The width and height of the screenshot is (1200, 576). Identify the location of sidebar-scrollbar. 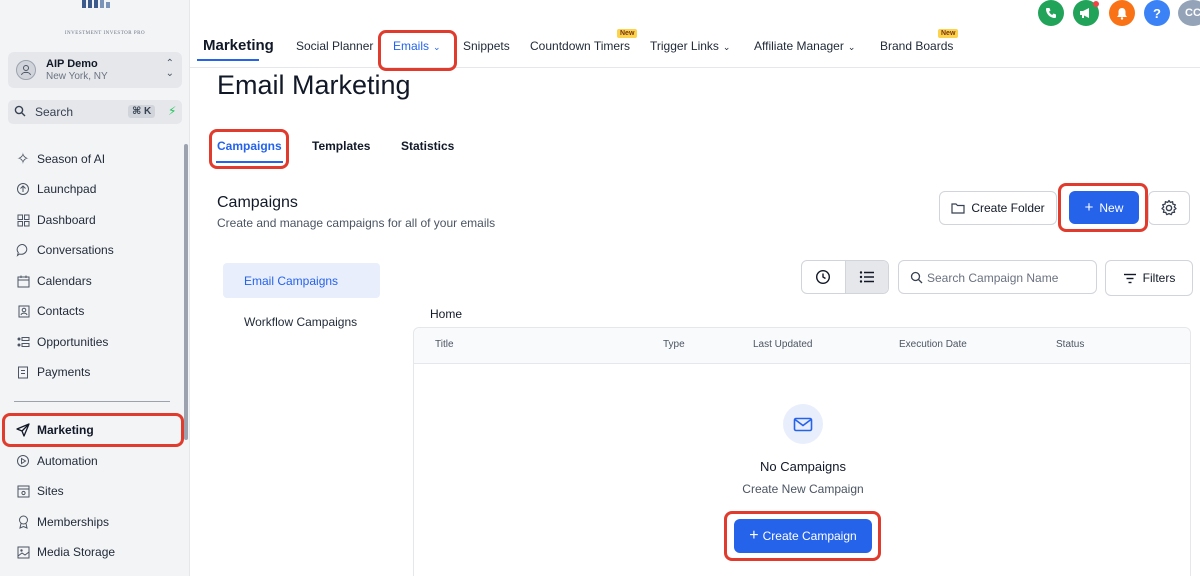
(186, 292).